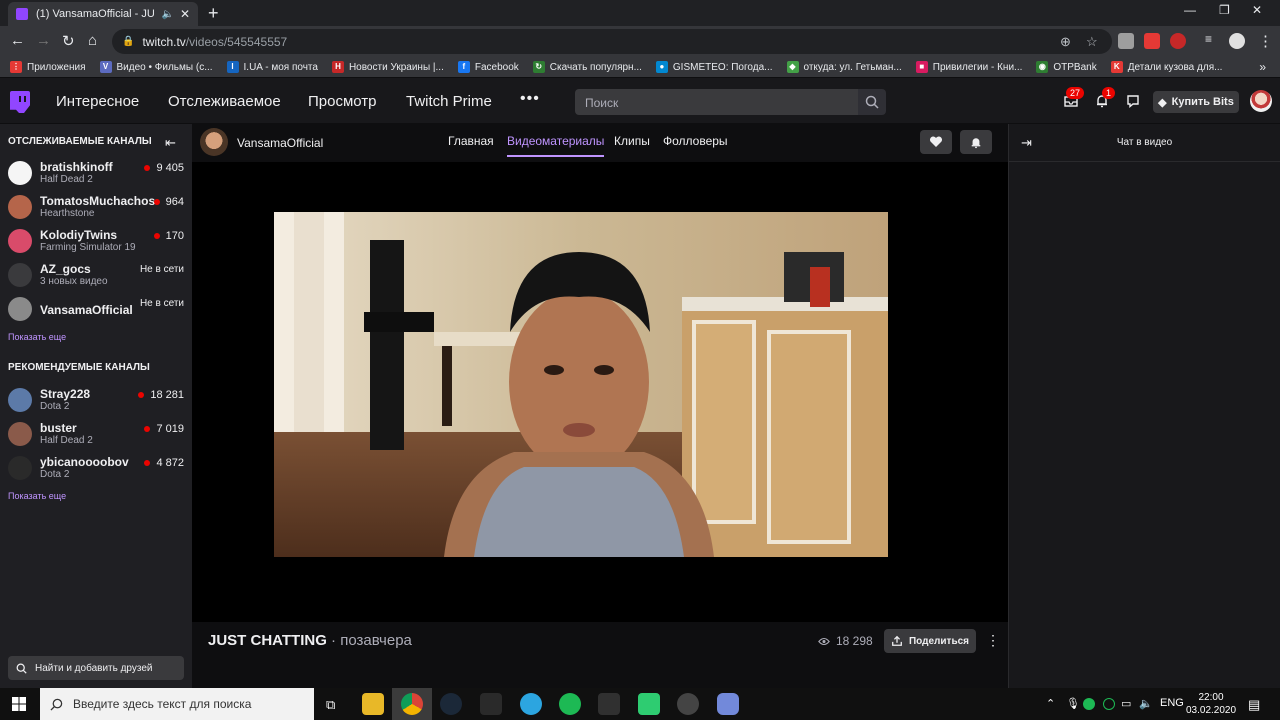 The height and width of the screenshot is (720, 1280). Describe the element at coordinates (1126, 703) in the screenshot. I see `network-icon: ▭` at that location.